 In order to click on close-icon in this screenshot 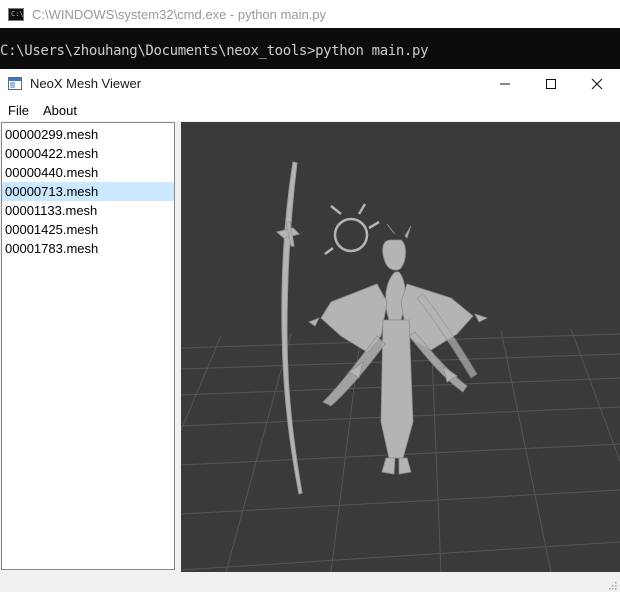, I will do `click(597, 84)`.